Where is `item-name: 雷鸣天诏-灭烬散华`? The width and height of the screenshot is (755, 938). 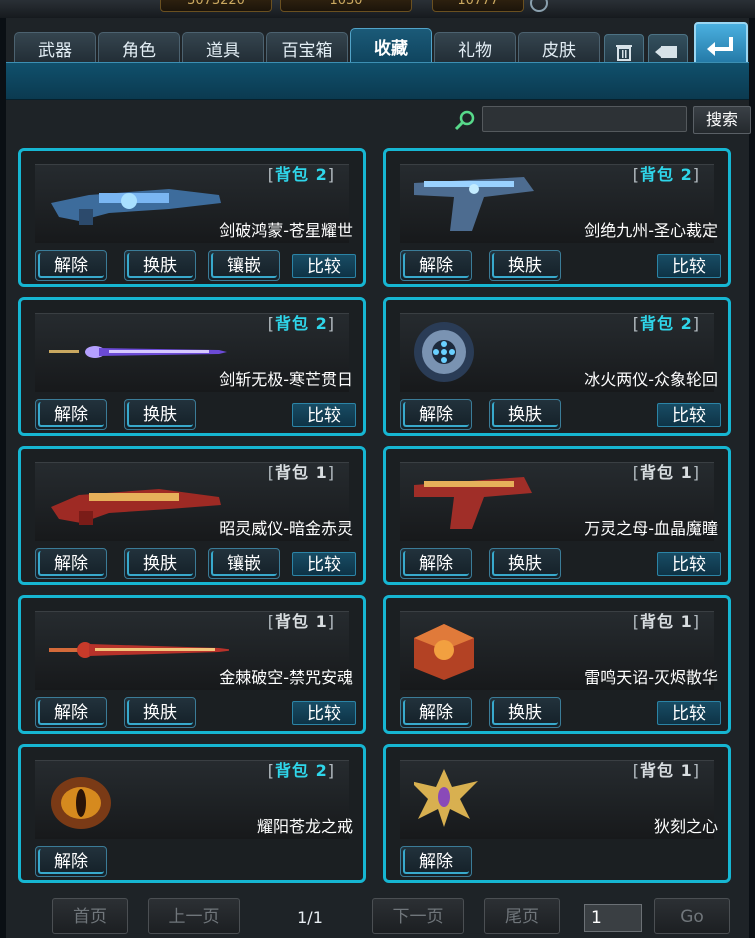
item-name: 雷鸣天诏-灭烬散华 is located at coordinates (651, 677).